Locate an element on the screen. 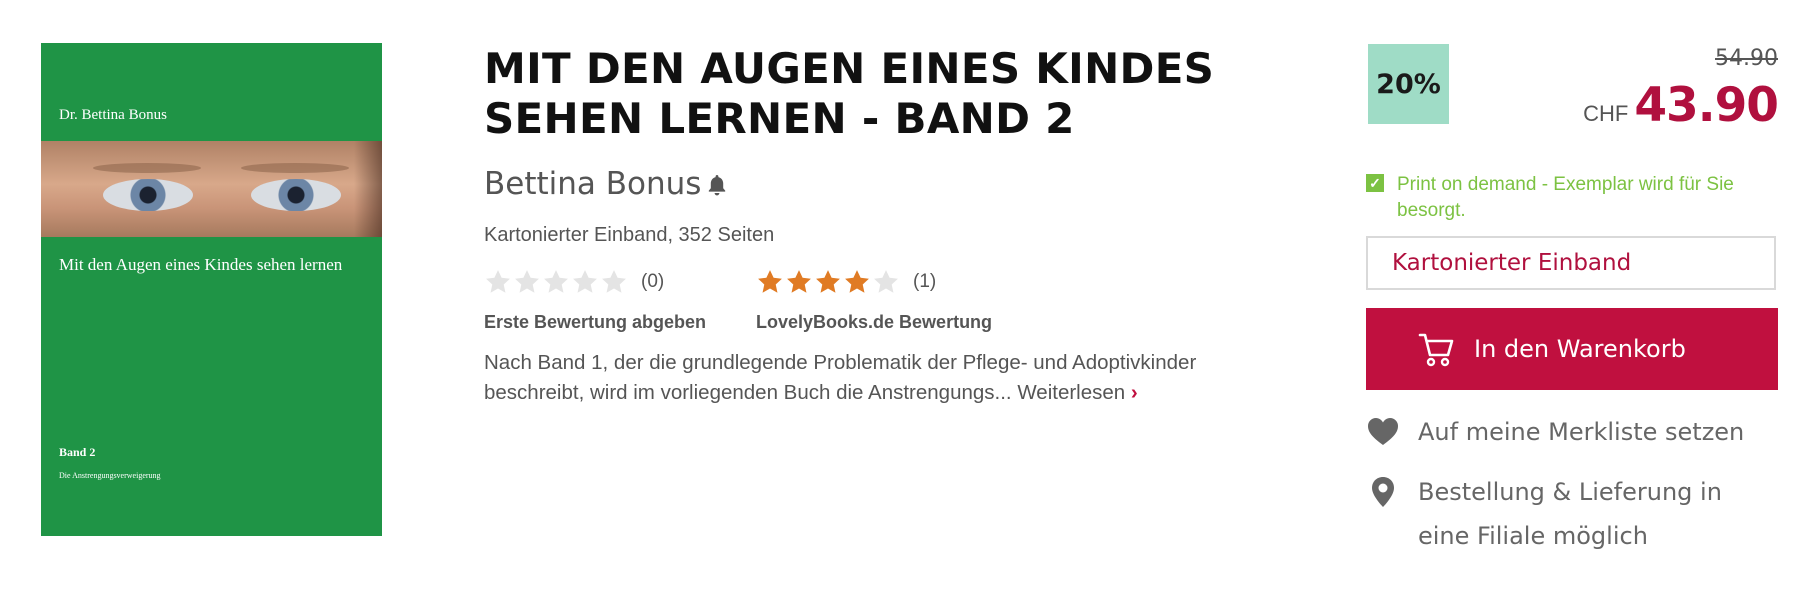  chevron-right-icon: › is located at coordinates (1134, 392).